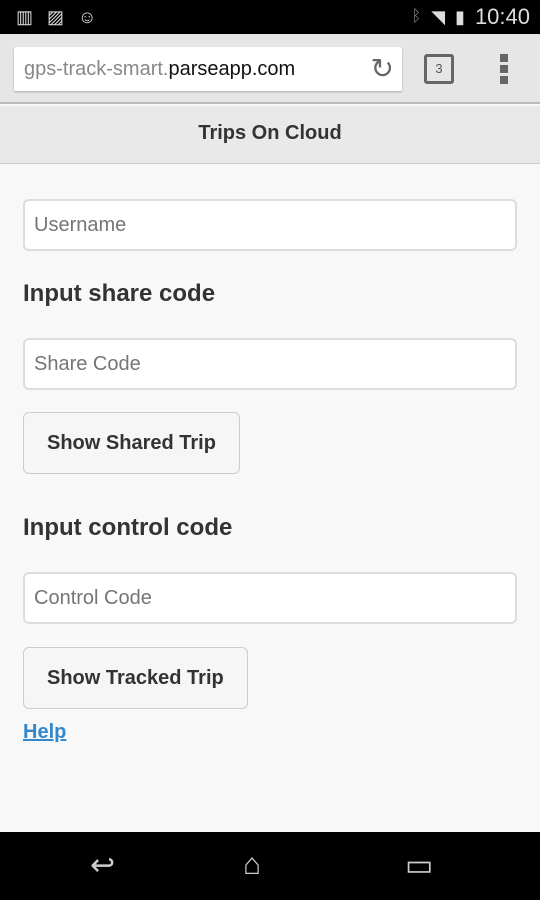 The image size is (540, 900). What do you see at coordinates (119, 293) in the screenshot?
I see `share-code-heading: Input share code` at bounding box center [119, 293].